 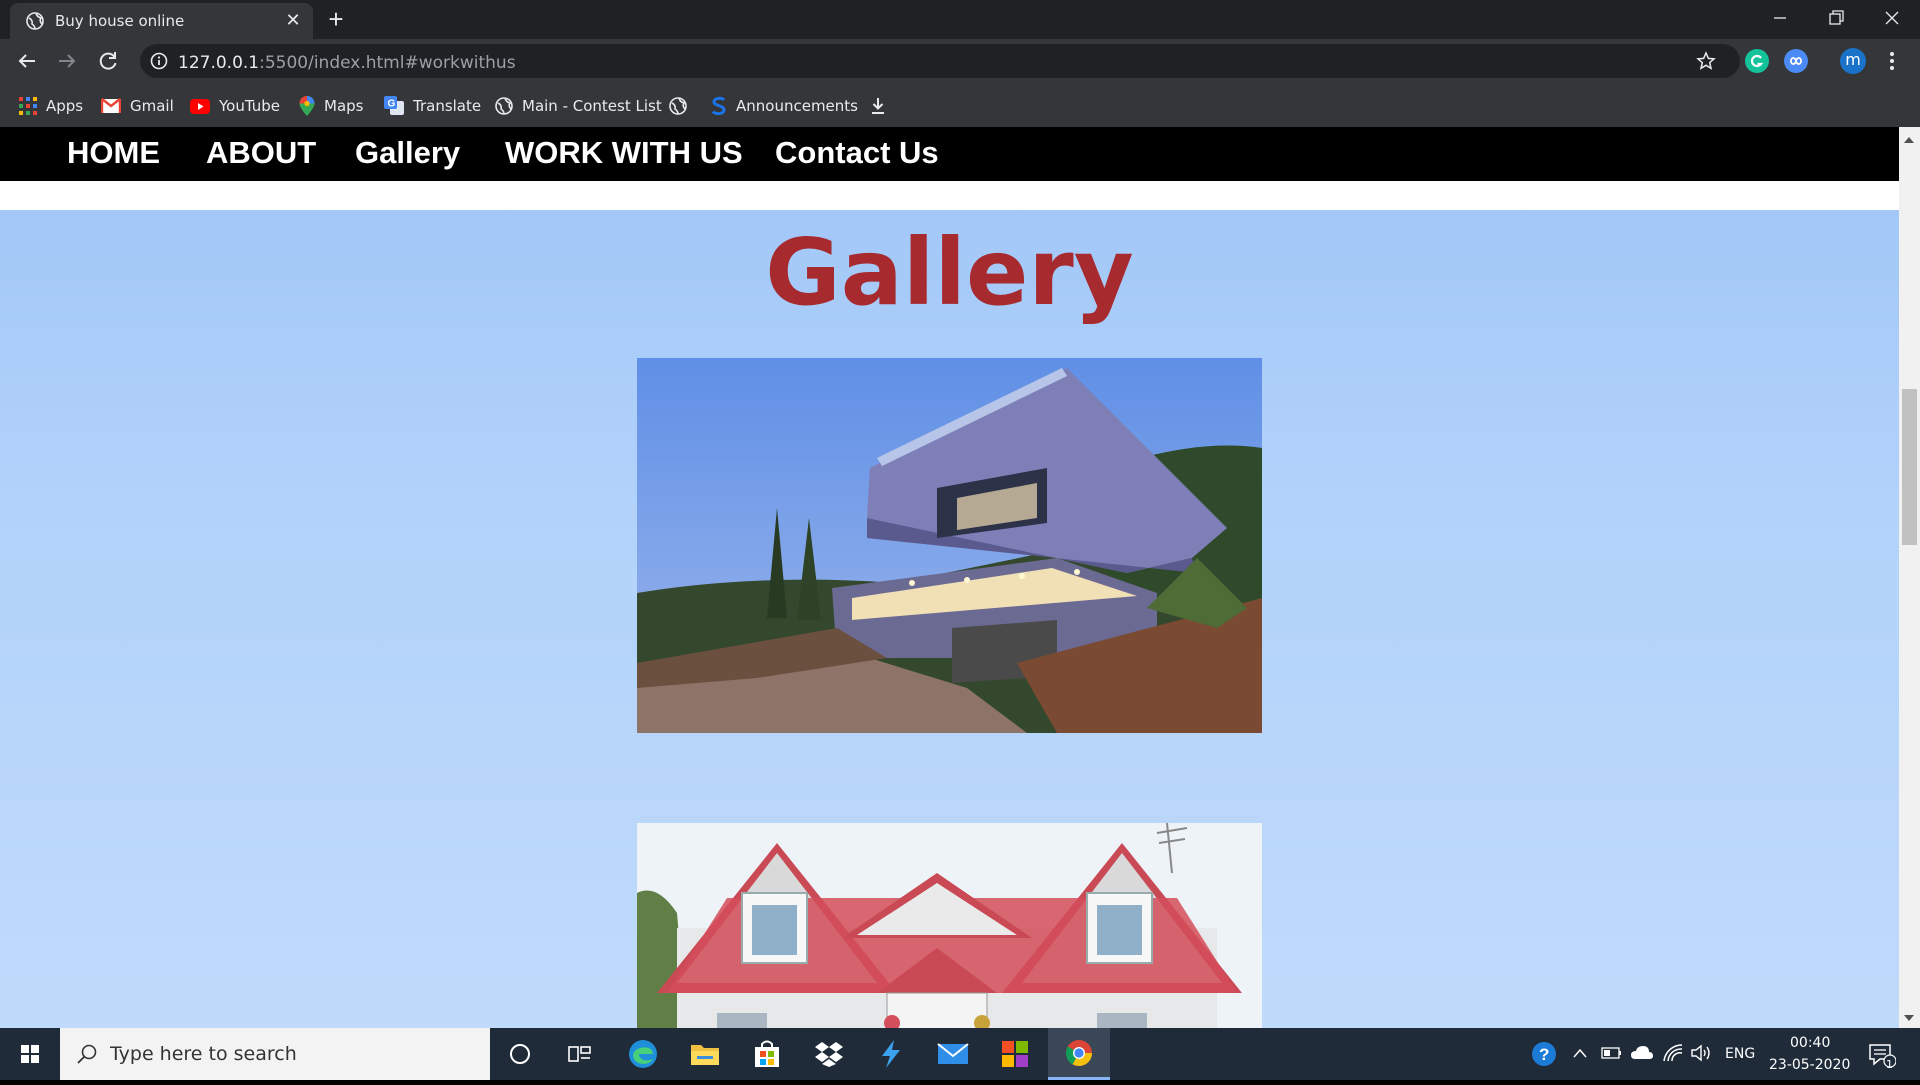 I want to click on bookmark-maps: Maps, so click(x=331, y=106).